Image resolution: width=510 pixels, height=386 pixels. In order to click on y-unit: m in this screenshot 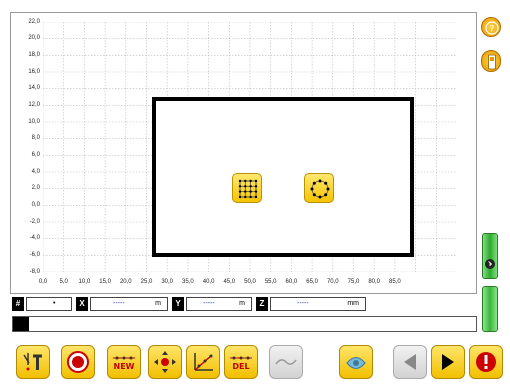, I will do `click(242, 303)`.